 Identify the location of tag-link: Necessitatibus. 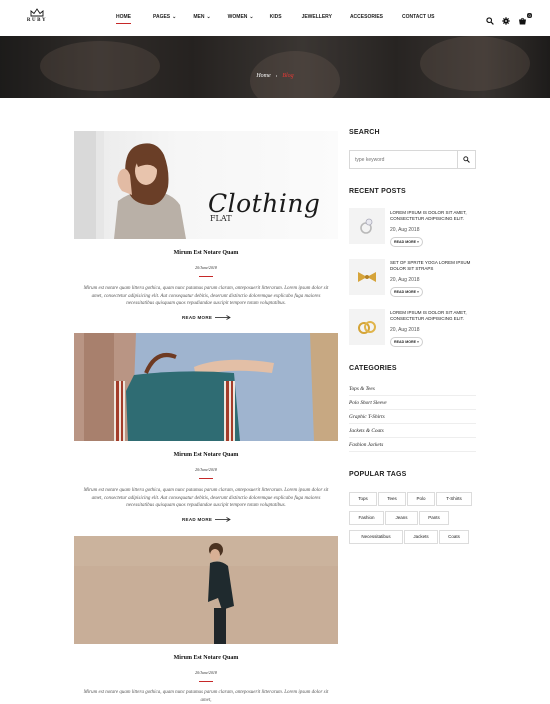
(376, 537).